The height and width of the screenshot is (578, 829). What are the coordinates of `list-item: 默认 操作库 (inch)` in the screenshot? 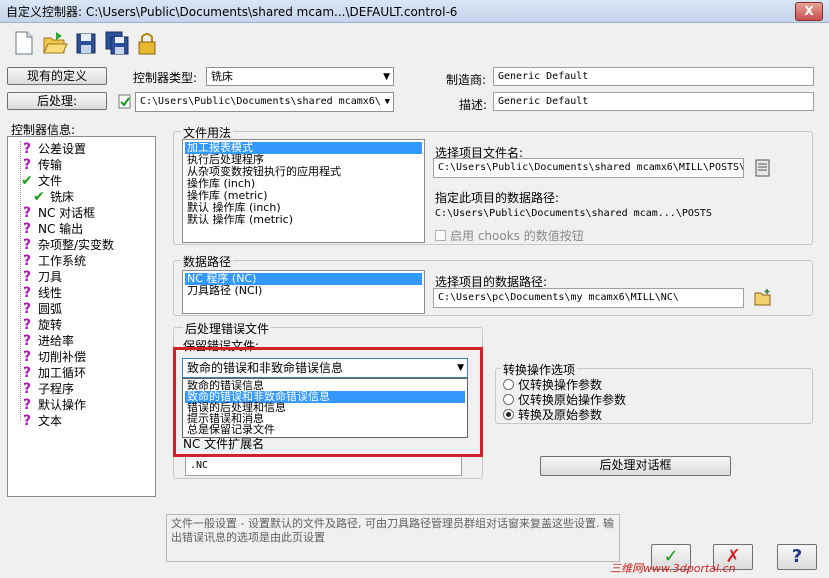 It's located at (303, 208).